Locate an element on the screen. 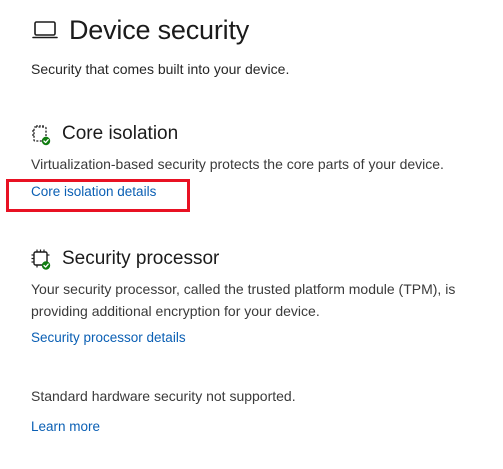  laptop-icon is located at coordinates (45, 30).